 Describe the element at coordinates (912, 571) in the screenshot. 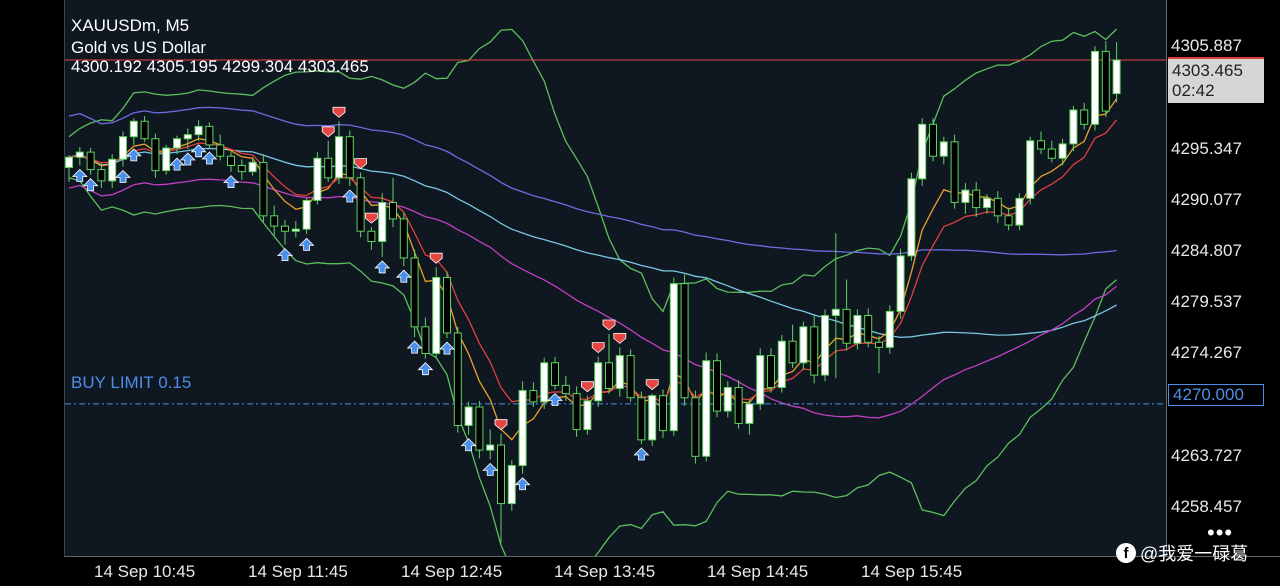

I see `time-tick: 14 Sep 15:45` at that location.